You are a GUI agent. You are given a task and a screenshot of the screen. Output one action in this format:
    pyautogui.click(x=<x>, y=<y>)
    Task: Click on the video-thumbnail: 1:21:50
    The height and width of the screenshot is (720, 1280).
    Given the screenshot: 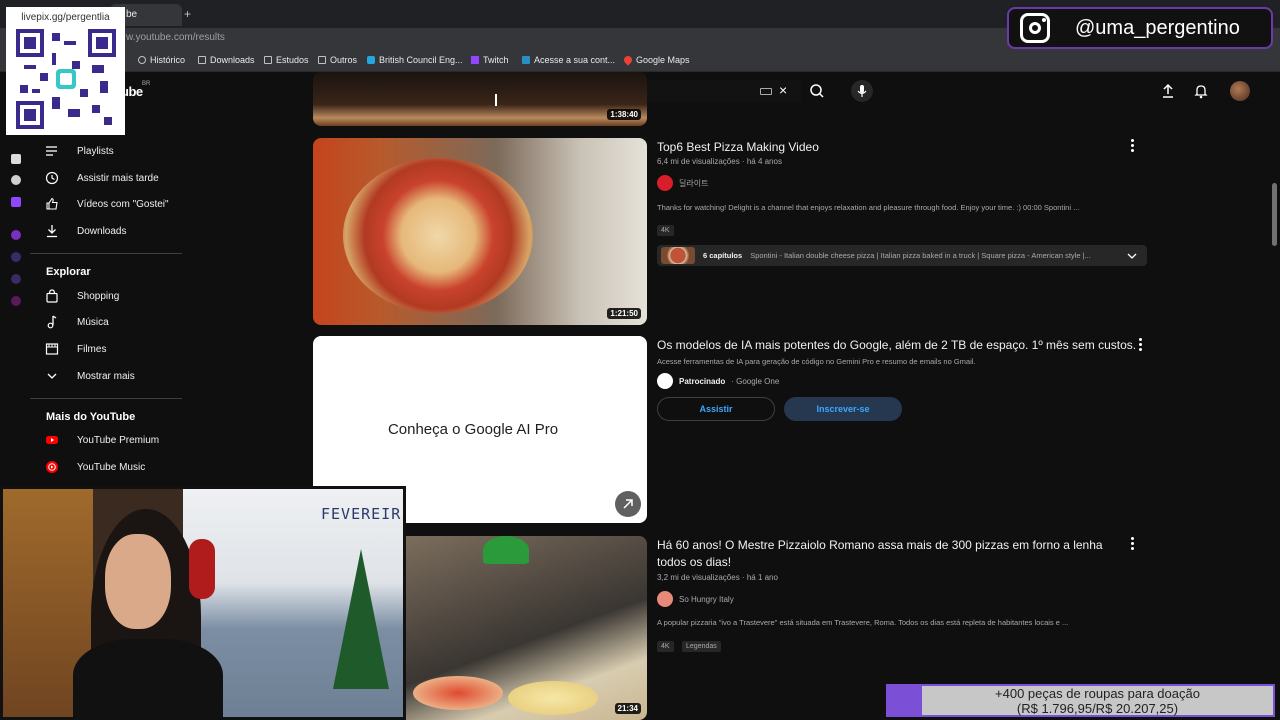 What is the action you would take?
    pyautogui.click(x=480, y=231)
    